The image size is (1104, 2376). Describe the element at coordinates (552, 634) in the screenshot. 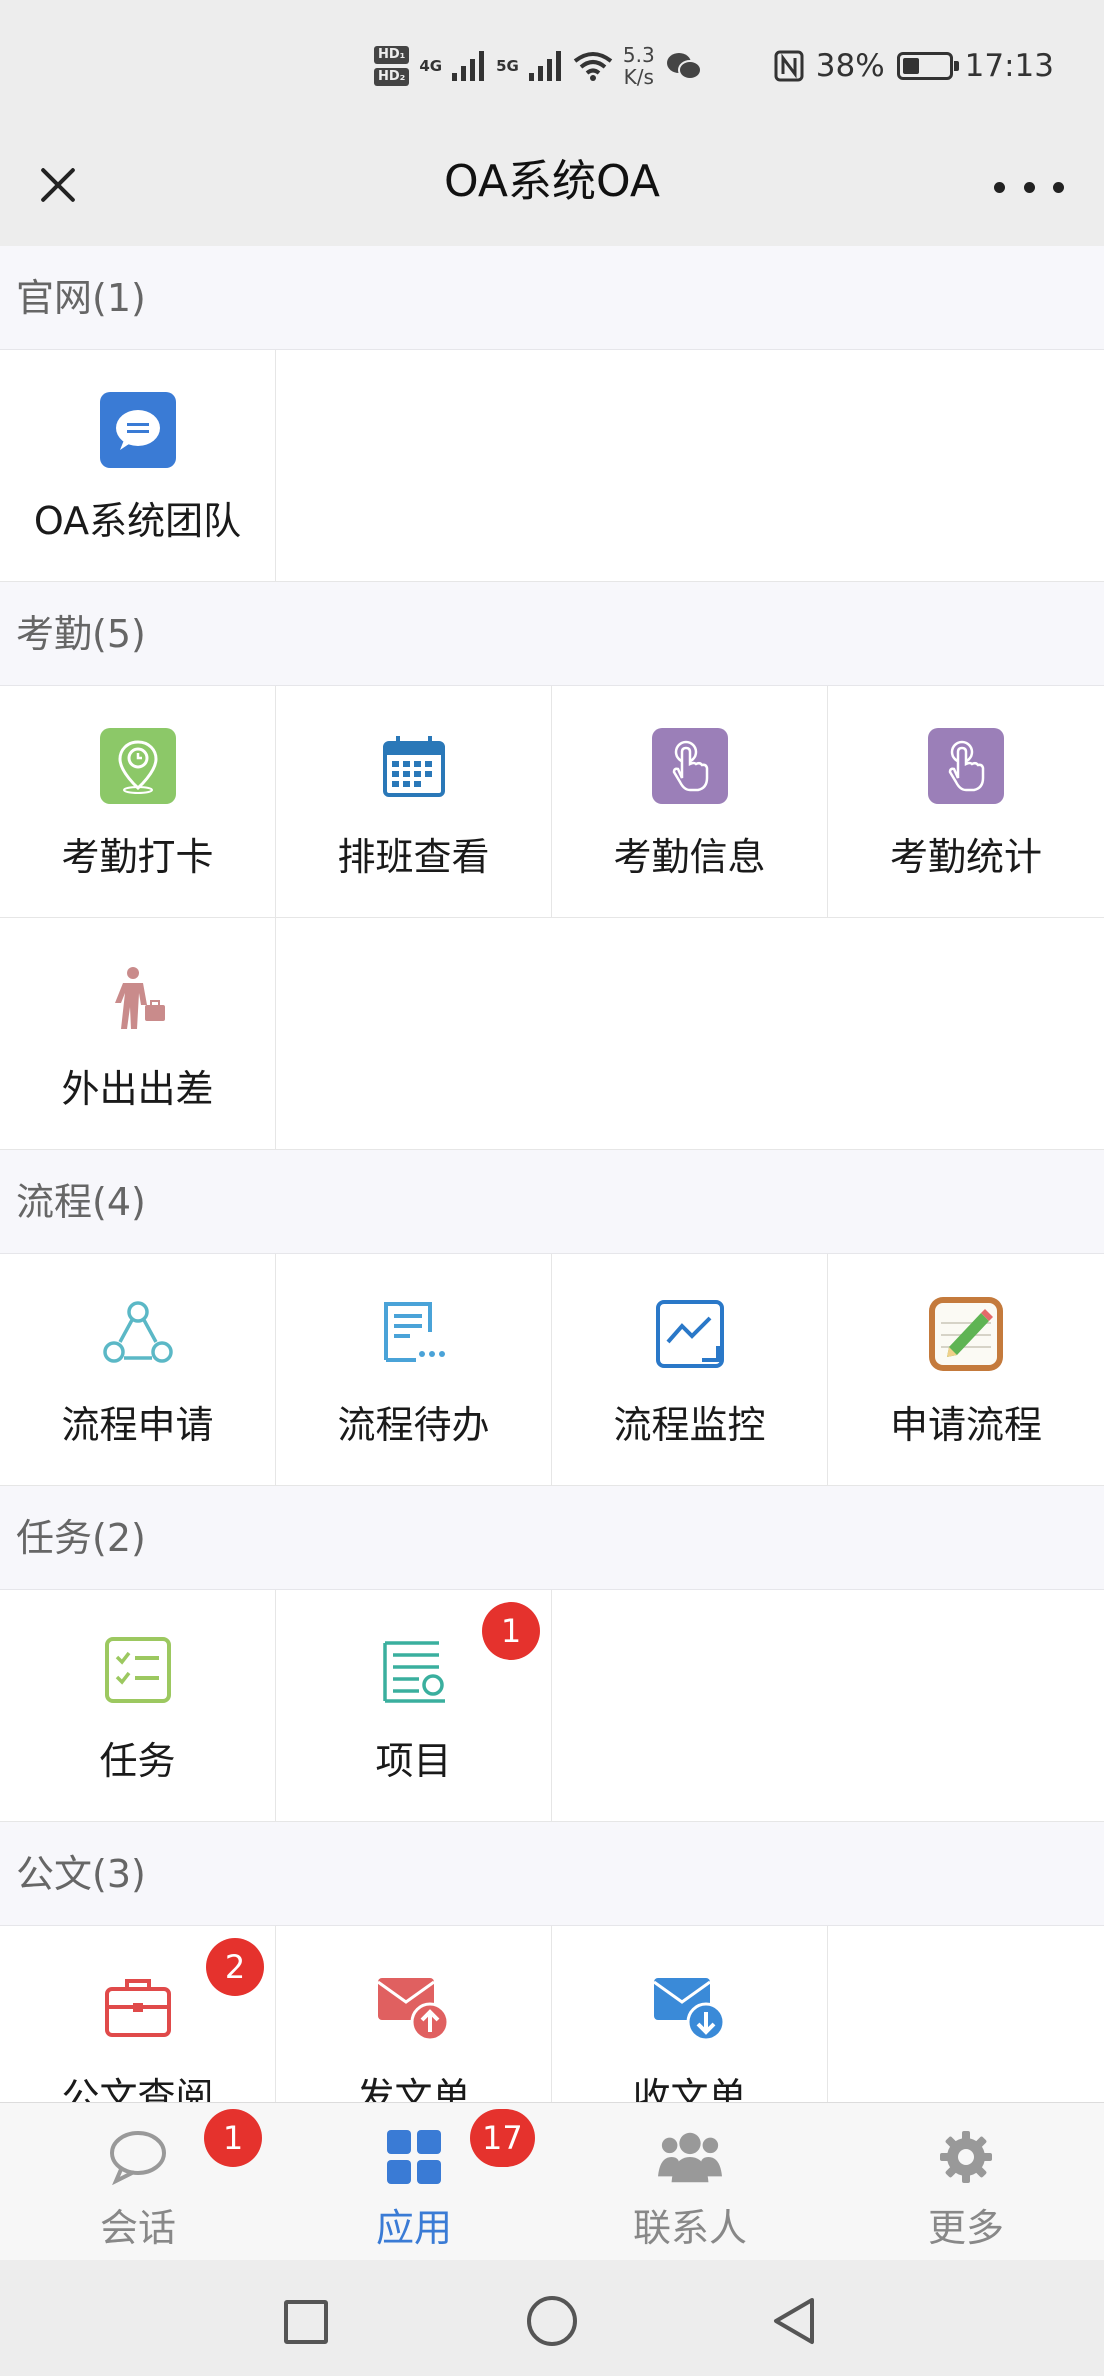

I see `section-header-attendance: 考勤(5)` at that location.